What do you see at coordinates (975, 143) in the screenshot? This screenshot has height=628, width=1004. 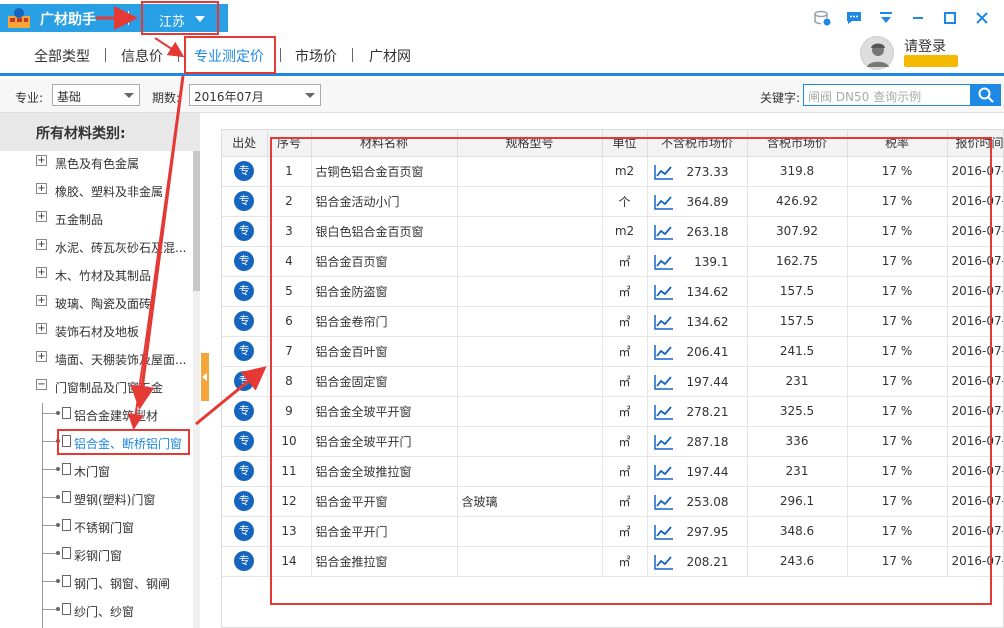 I see `column-header: 报价时间` at bounding box center [975, 143].